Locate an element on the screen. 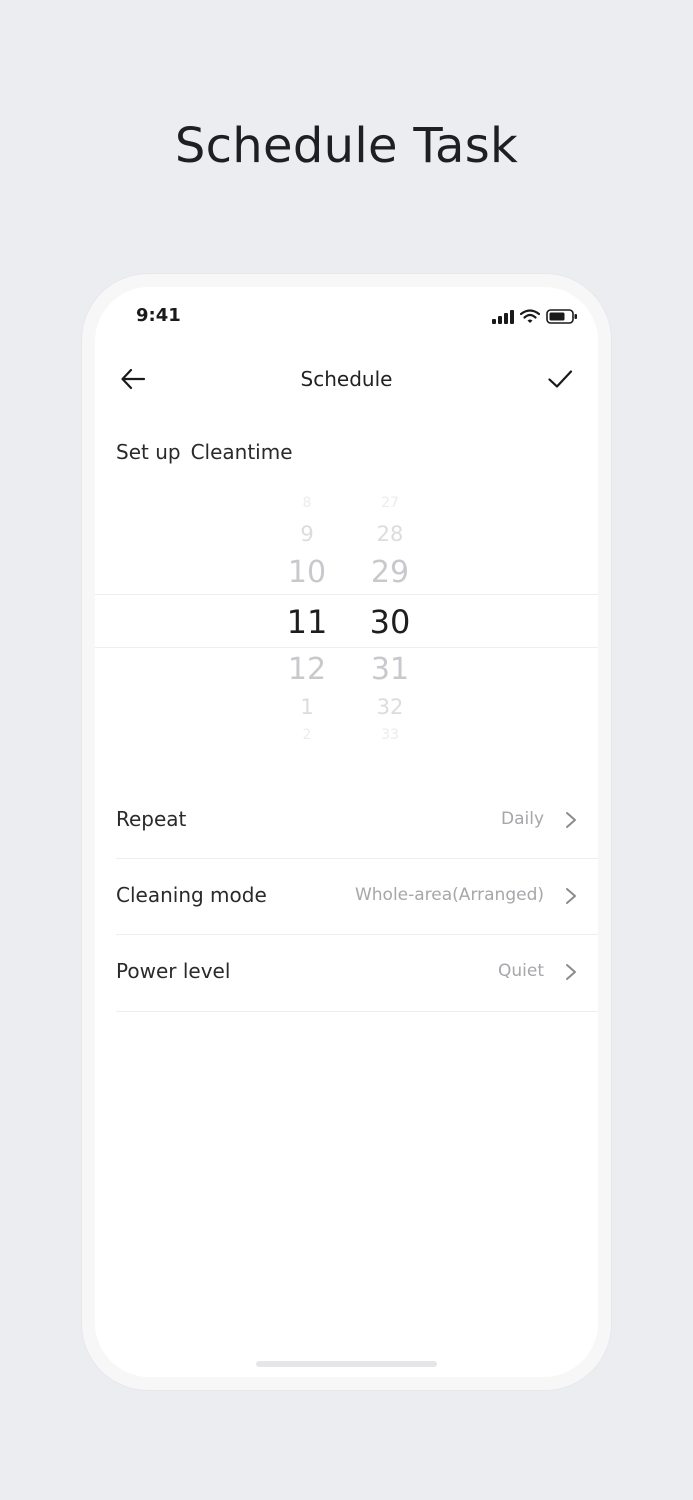 The width and height of the screenshot is (693, 1500). hour-option: 10 is located at coordinates (307, 573).